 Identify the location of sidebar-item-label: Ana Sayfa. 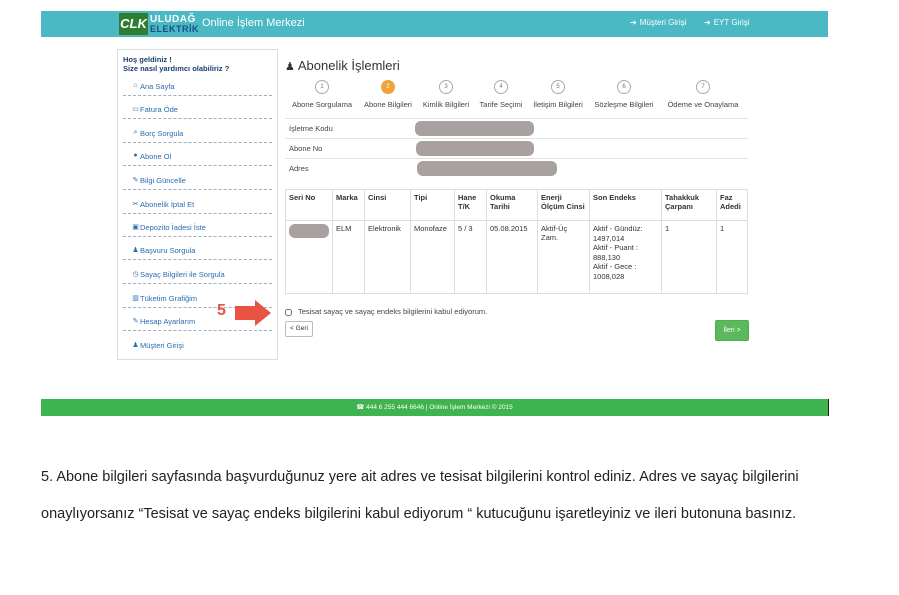
(157, 86).